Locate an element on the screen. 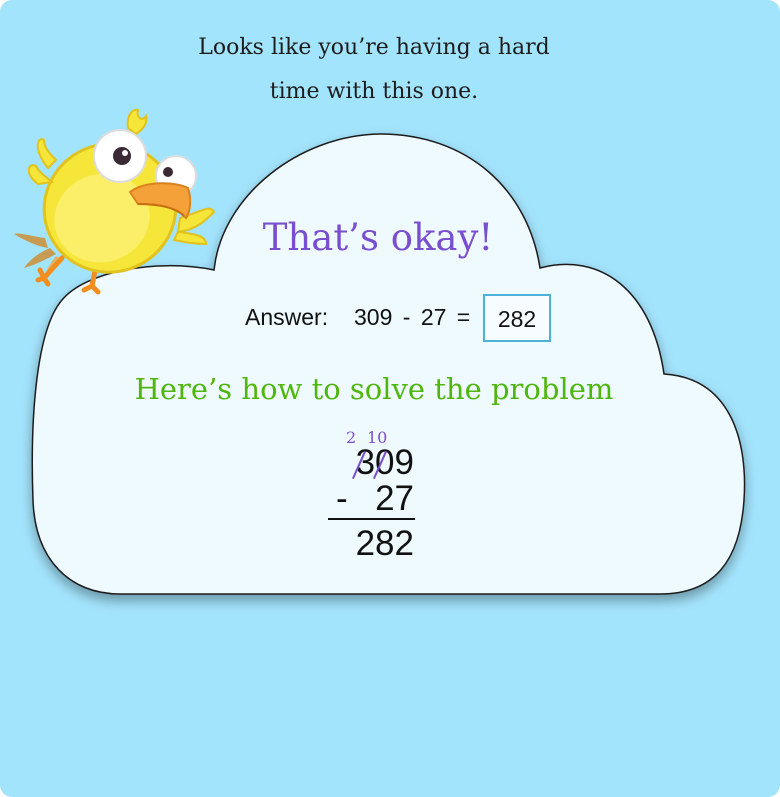 This screenshot has height=797, width=780. feedback-heading: That’s okay! is located at coordinates (378, 237).